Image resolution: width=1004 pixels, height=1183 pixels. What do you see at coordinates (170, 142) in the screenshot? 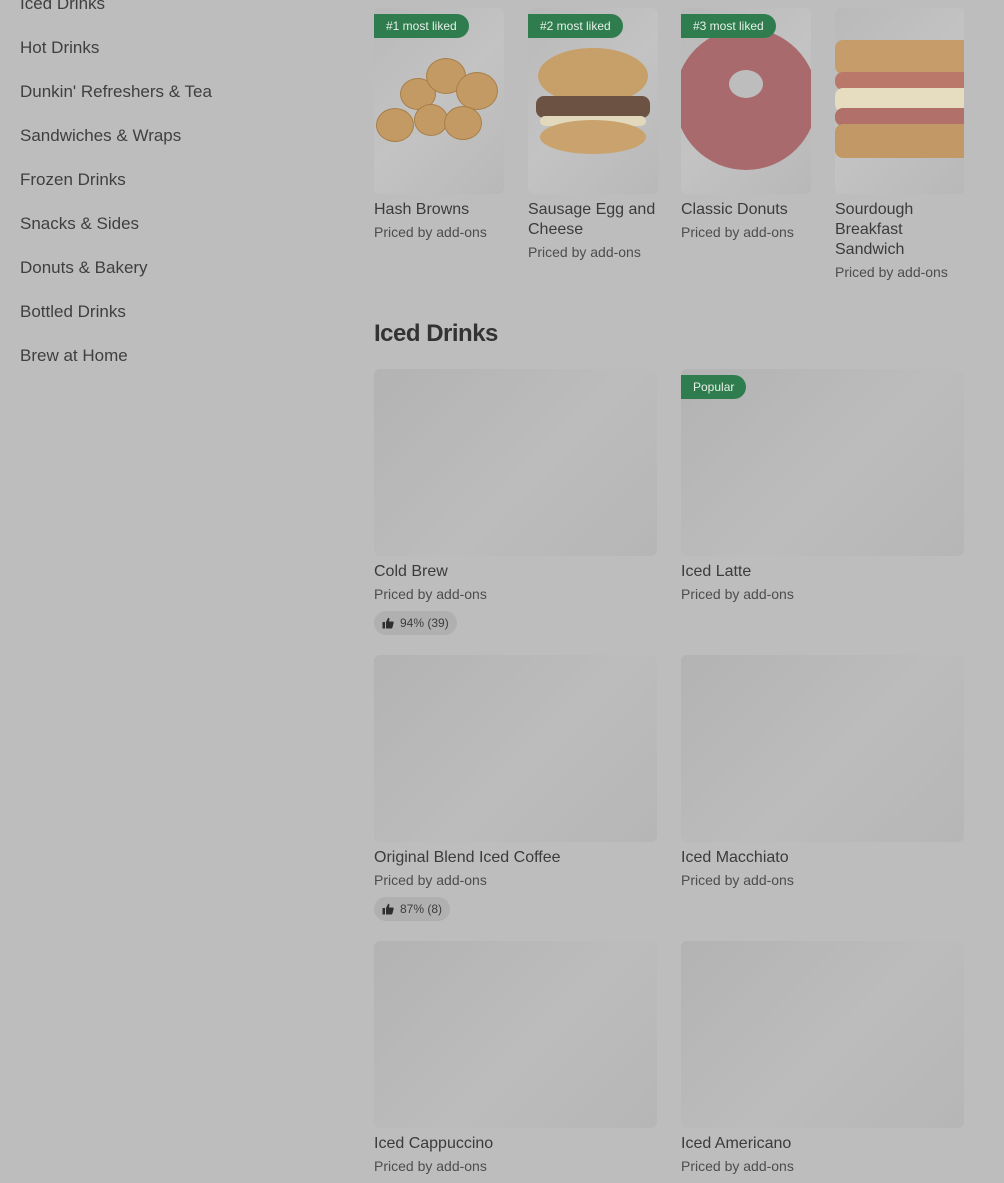
I see `sidebar-item-sandwiches-wraps: Sandwiches & Wraps` at bounding box center [170, 142].